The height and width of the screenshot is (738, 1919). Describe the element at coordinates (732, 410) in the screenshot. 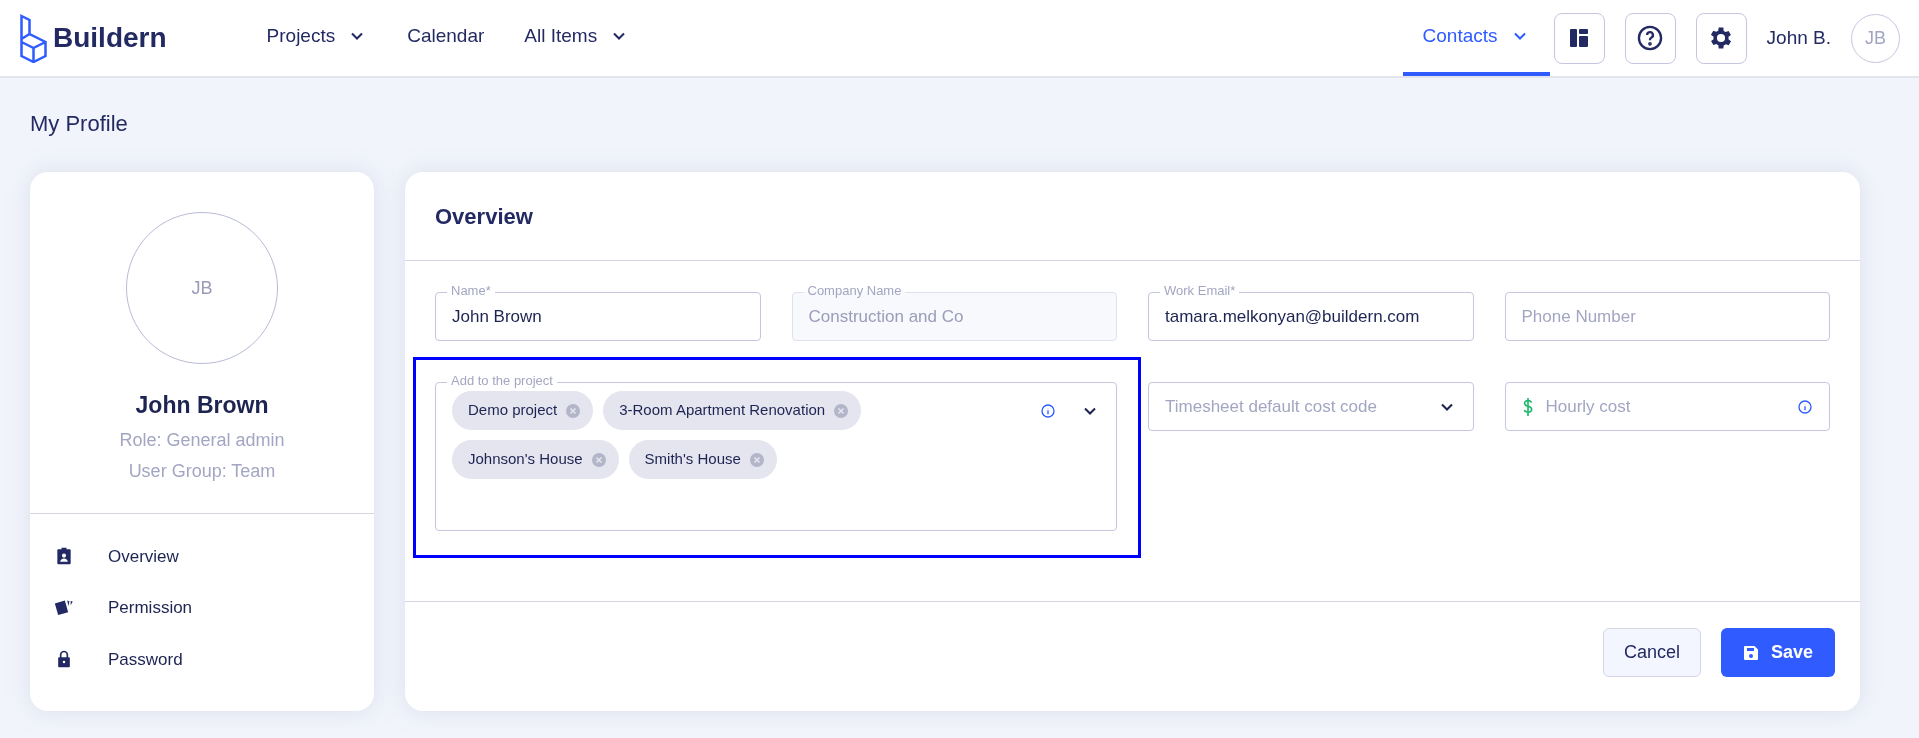

I see `project-tag: 3-Room Apartment Renovation` at that location.